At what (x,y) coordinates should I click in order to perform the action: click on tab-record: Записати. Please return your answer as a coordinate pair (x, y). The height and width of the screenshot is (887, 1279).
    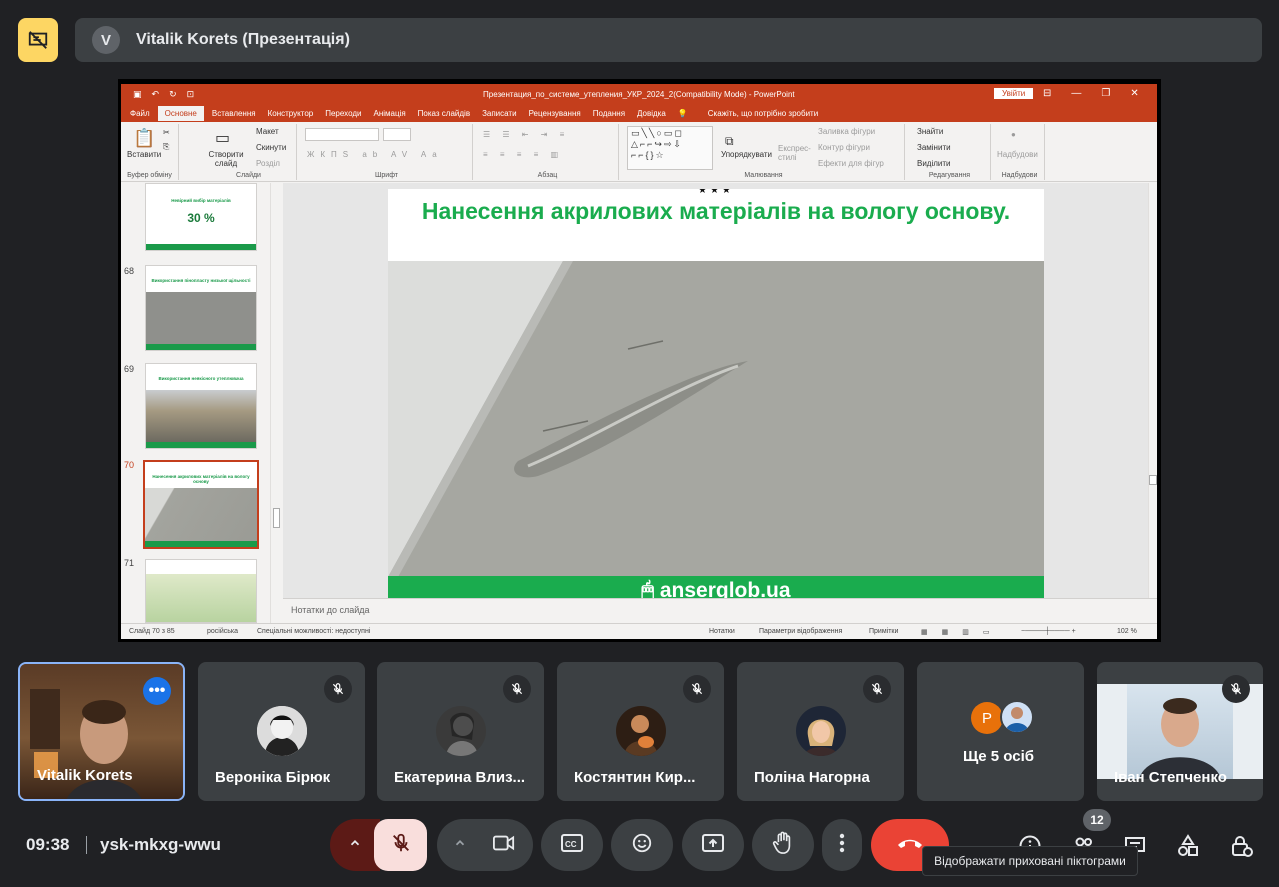
    Looking at the image, I should click on (499, 113).